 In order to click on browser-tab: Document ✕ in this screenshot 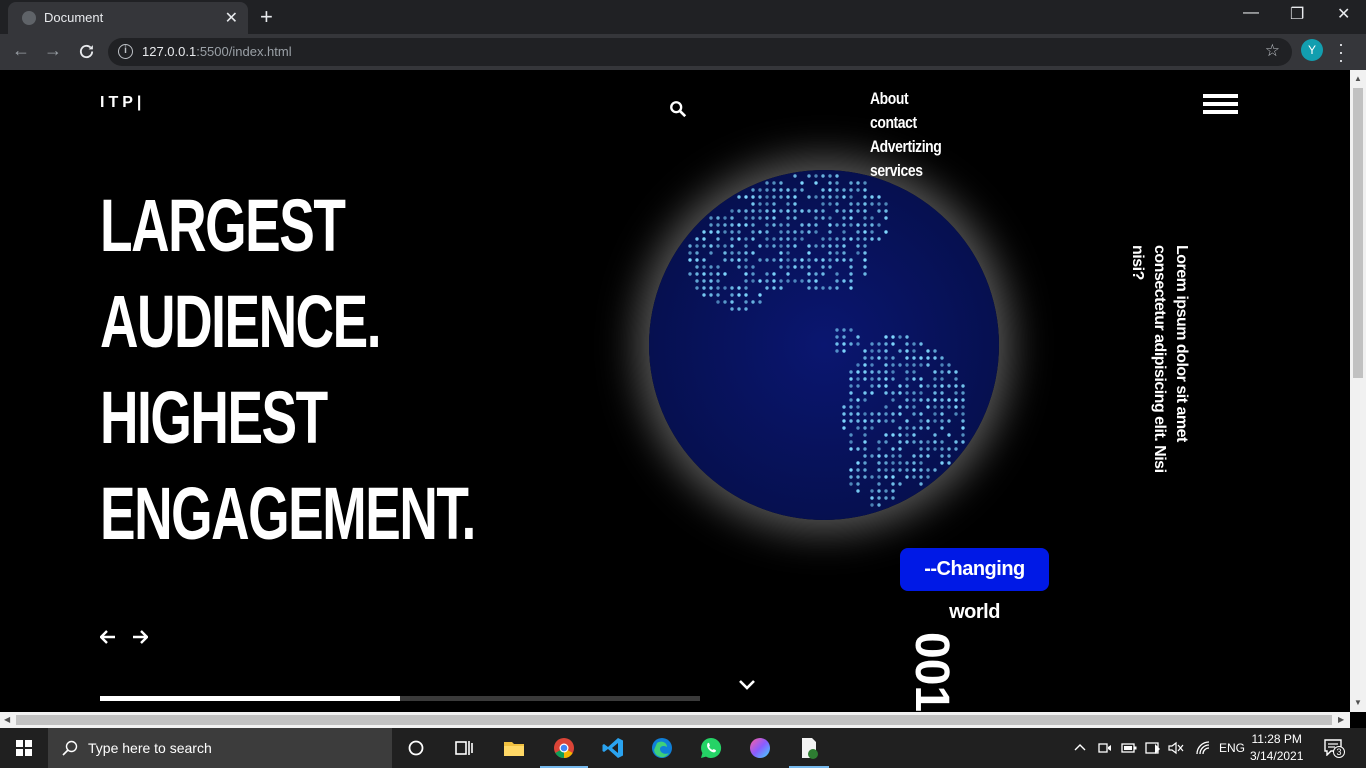, I will do `click(128, 18)`.